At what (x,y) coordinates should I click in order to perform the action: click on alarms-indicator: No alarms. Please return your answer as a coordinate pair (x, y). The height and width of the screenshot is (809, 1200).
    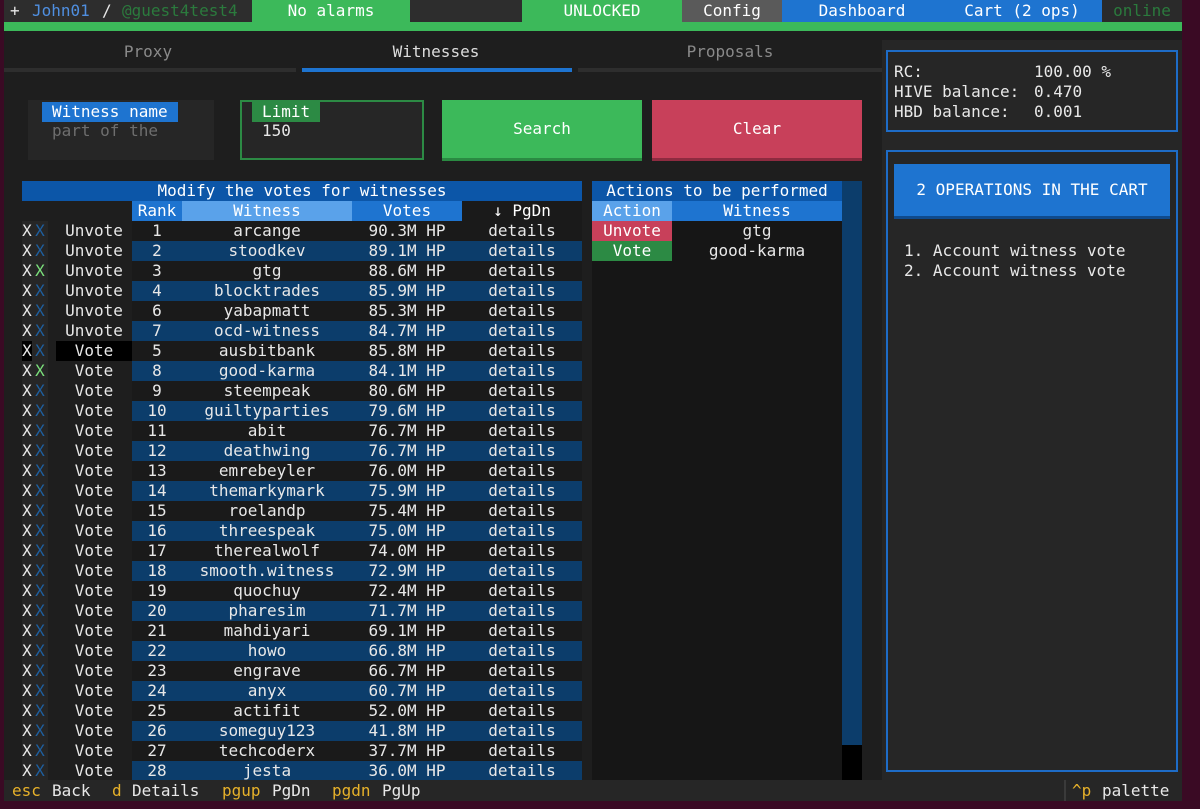
    Looking at the image, I should click on (331, 11).